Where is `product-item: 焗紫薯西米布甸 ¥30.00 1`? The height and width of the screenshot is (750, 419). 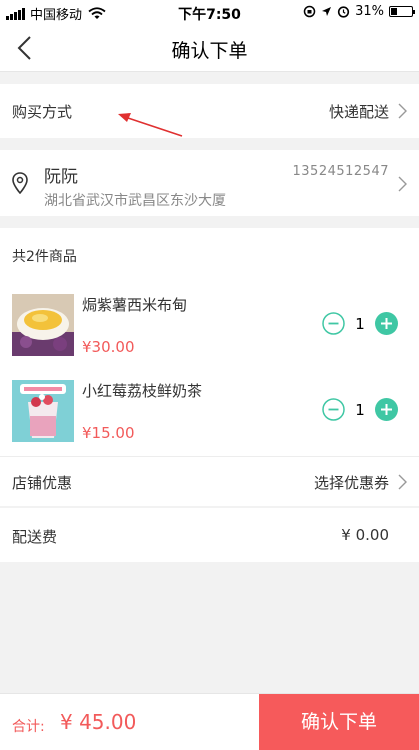 product-item: 焗紫薯西米布甸 ¥30.00 1 is located at coordinates (209, 329).